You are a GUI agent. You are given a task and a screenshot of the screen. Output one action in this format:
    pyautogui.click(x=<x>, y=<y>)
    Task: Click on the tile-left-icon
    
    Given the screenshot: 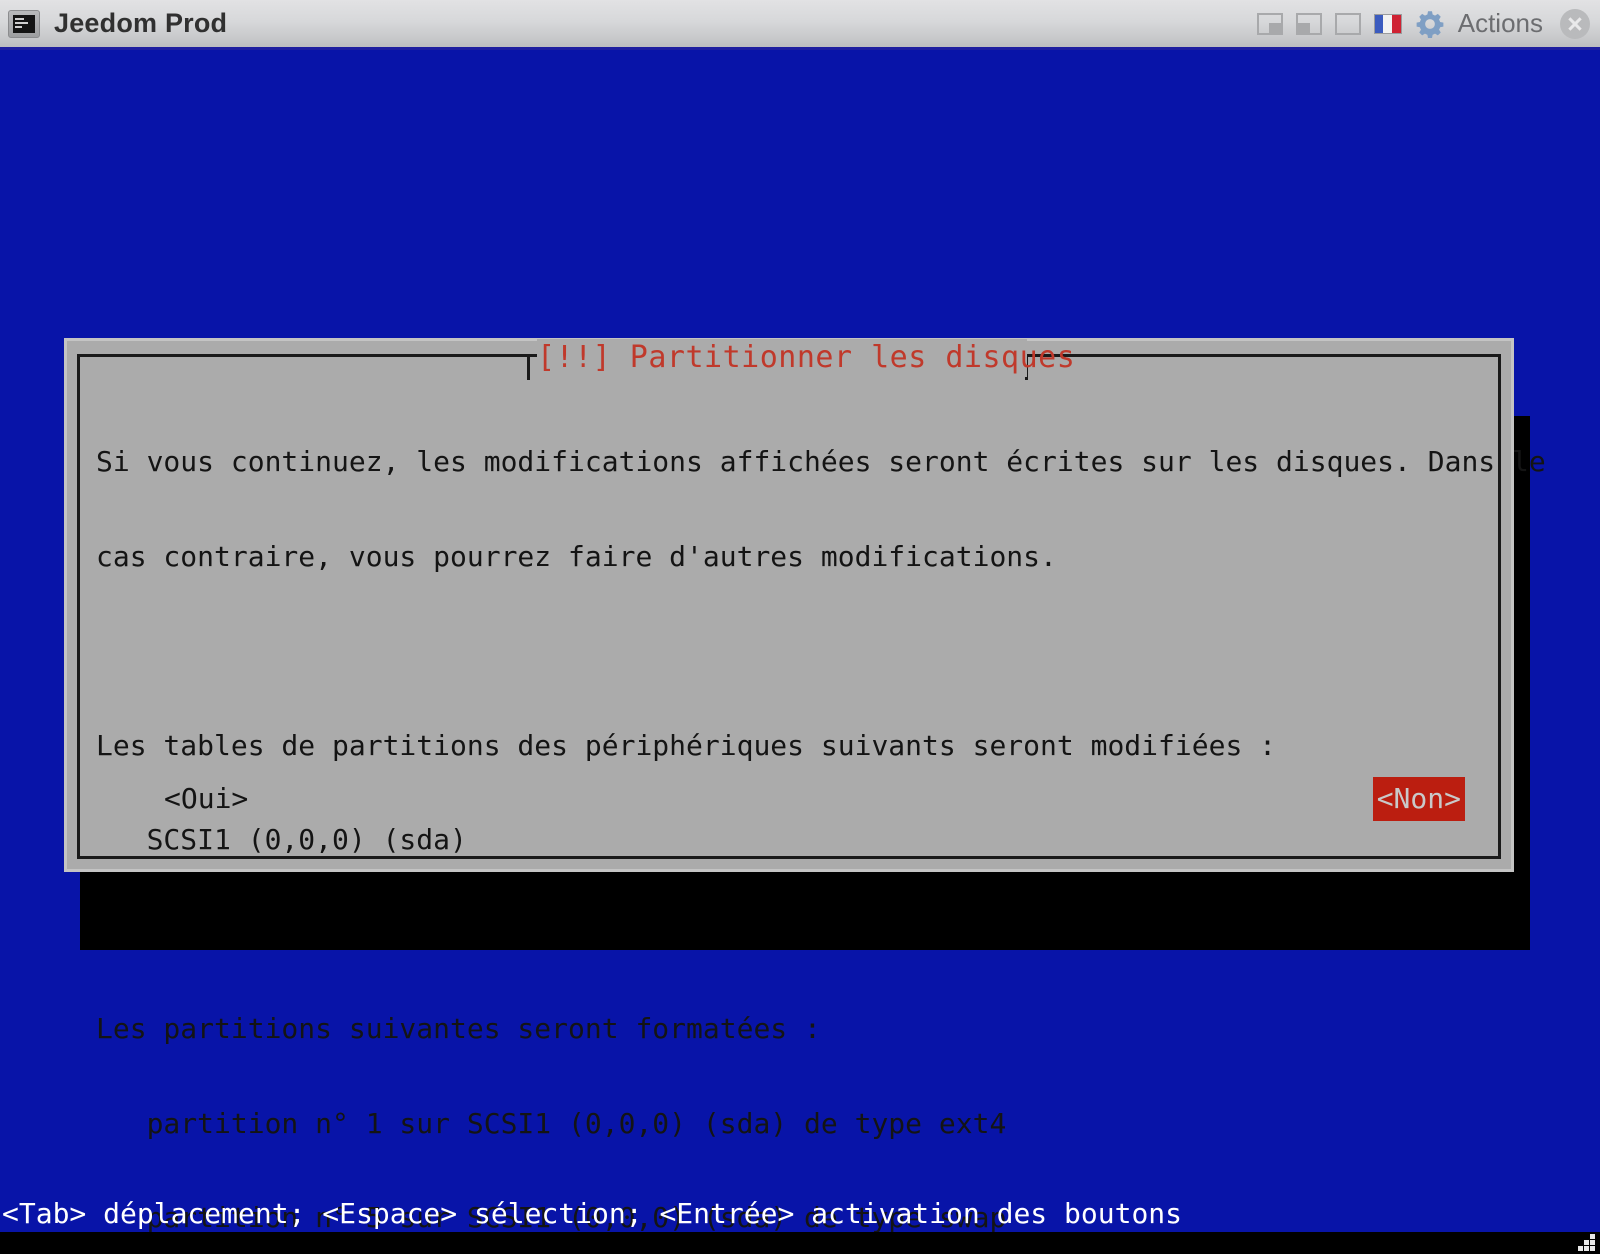 What is the action you would take?
    pyautogui.click(x=1308, y=23)
    